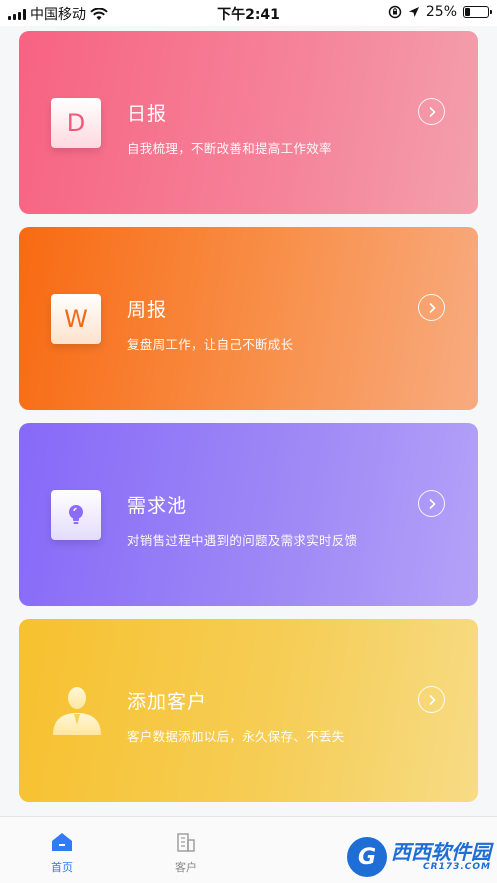 The image size is (497, 883). Describe the element at coordinates (77, 711) in the screenshot. I see `person-icon` at that location.